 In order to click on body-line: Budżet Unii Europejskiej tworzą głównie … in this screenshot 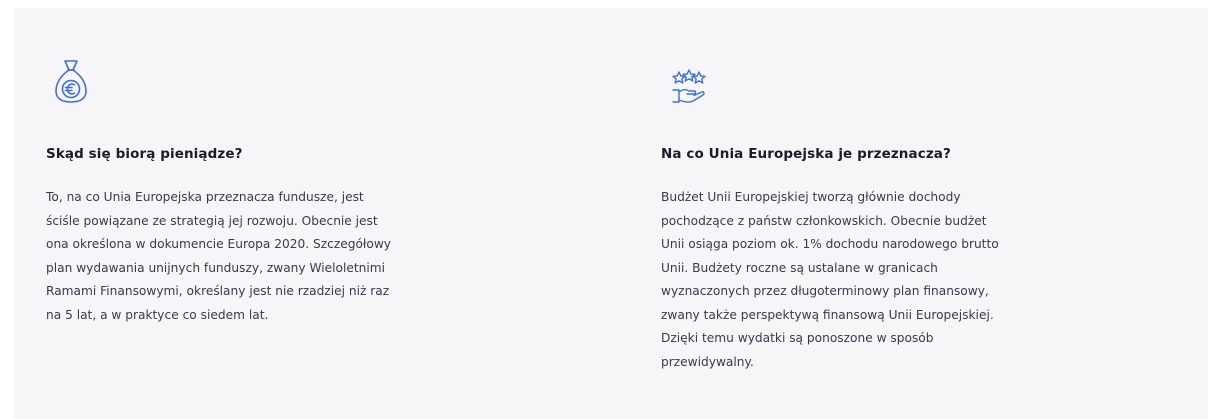, I will do `click(811, 197)`.